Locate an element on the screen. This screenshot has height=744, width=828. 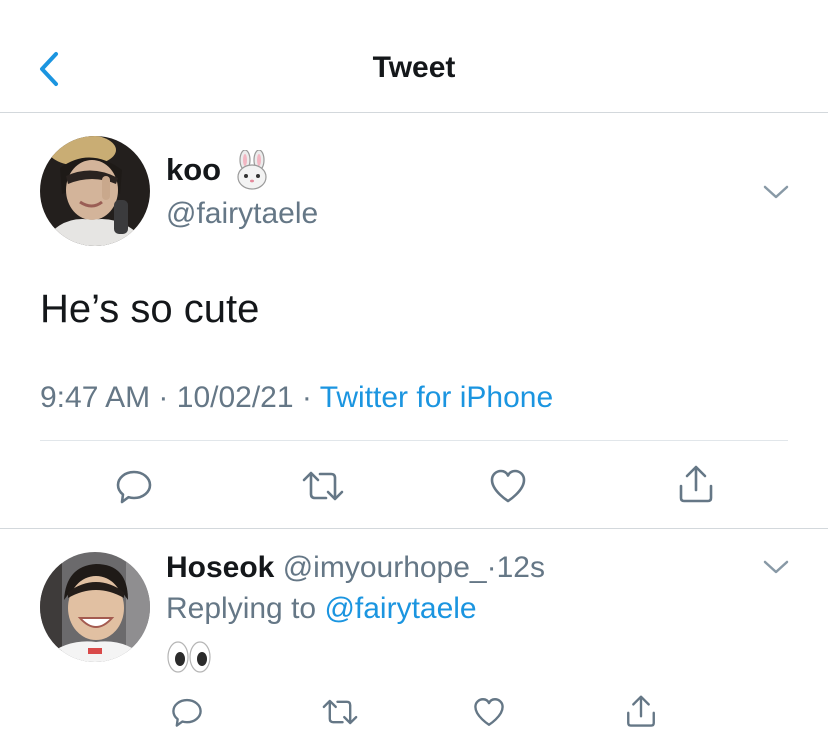
retweet-button is located at coordinates (323, 486).